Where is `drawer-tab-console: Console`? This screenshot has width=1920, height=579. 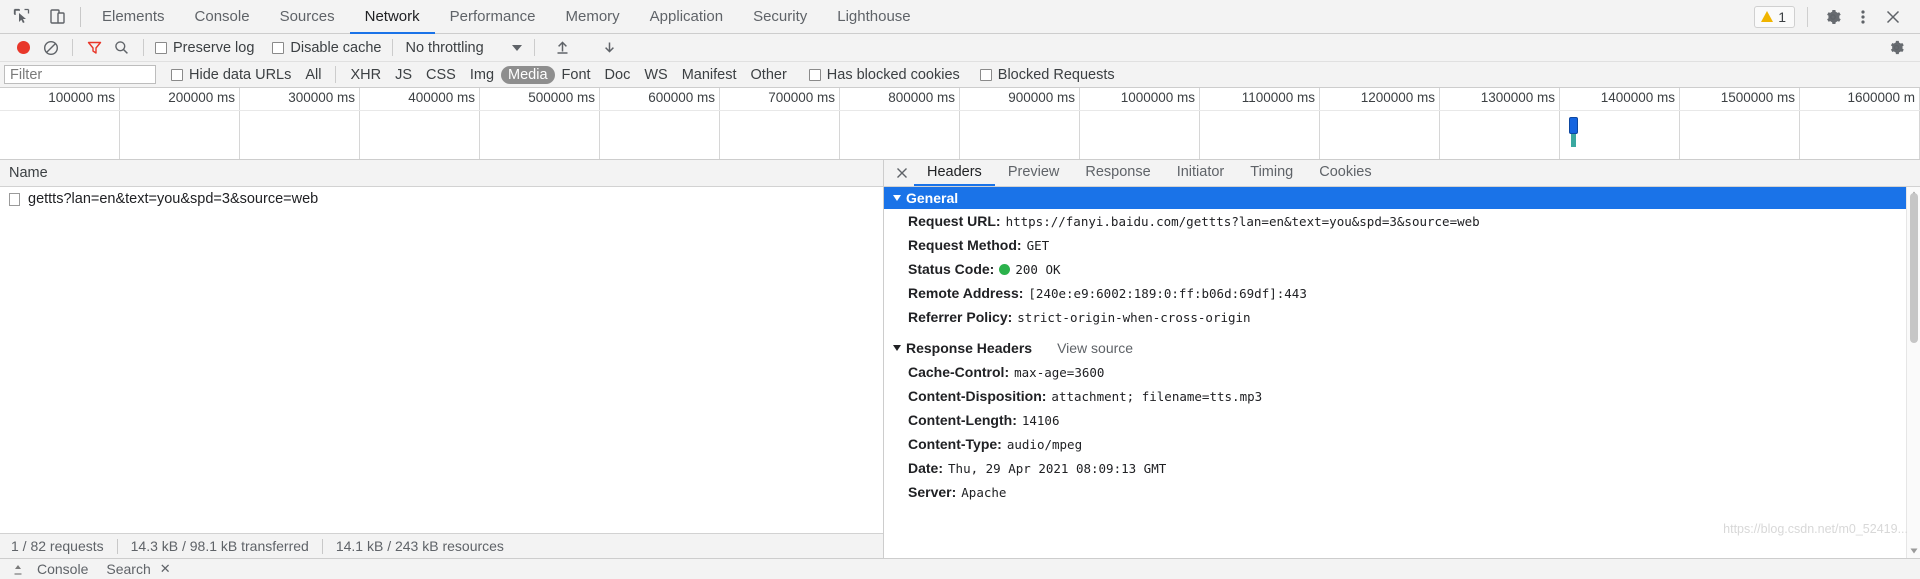 drawer-tab-console: Console is located at coordinates (62, 569).